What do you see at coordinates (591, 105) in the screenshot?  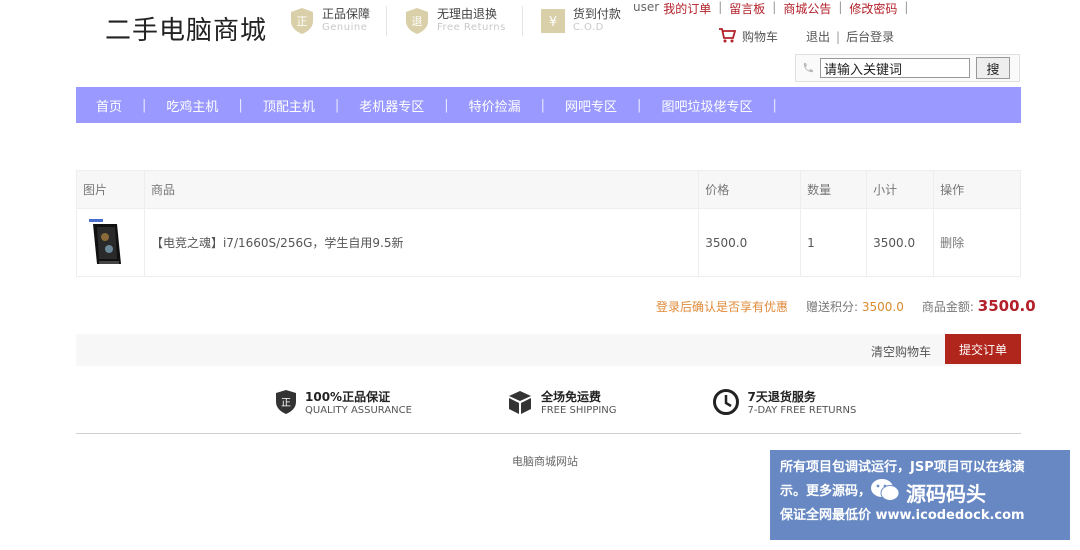 I see `nav-item-netcafe: 网吧专区` at bounding box center [591, 105].